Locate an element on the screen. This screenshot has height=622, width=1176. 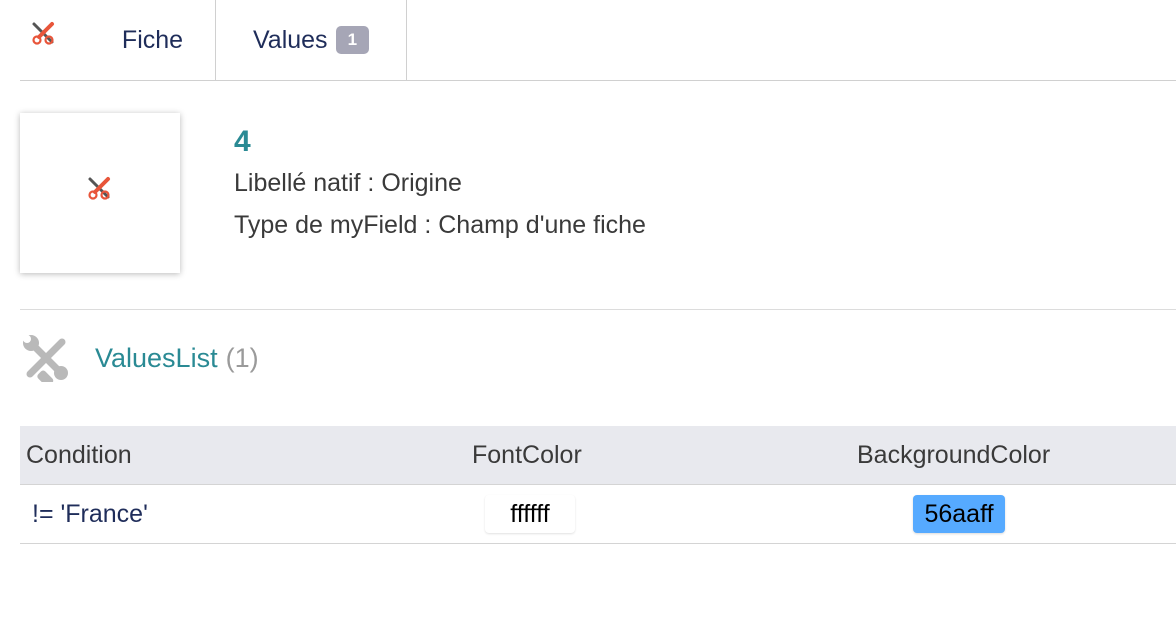
tab-home is located at coordinates (50, 40).